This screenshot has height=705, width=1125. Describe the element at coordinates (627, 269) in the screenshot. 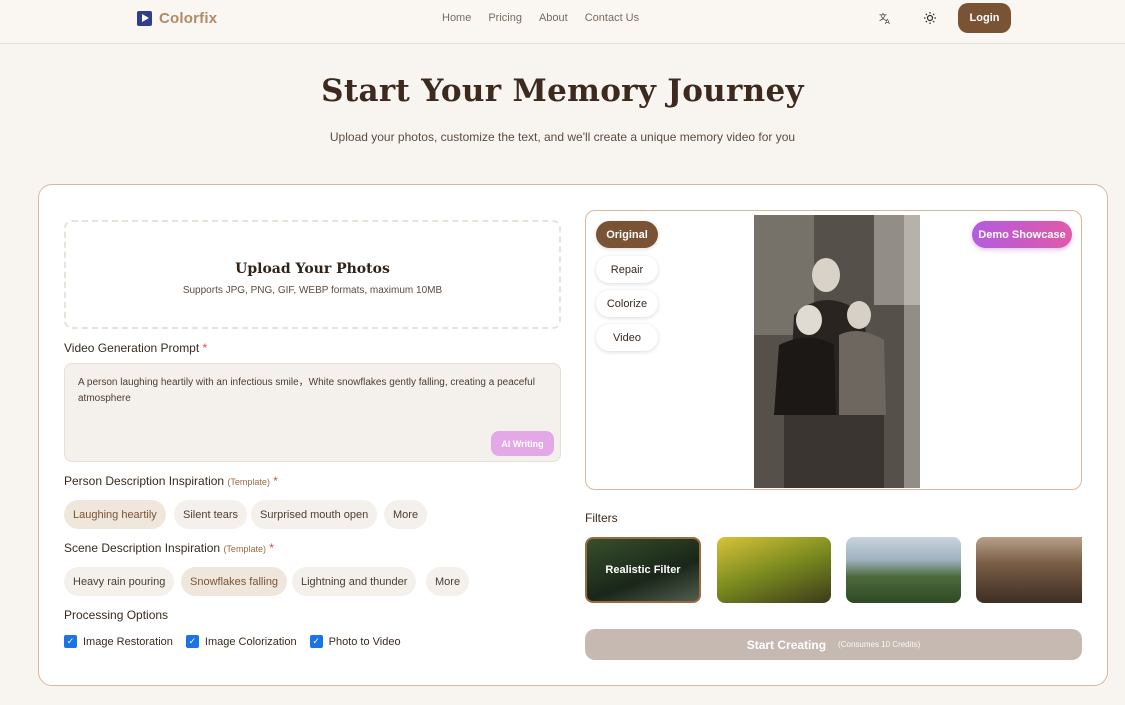

I see `mode-repair-button: Repair` at that location.